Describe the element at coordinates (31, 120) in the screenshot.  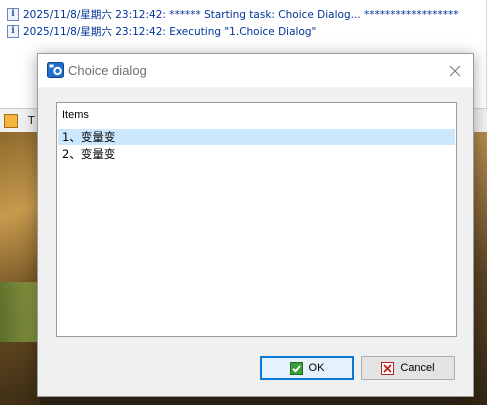
I see `status-text: T` at that location.